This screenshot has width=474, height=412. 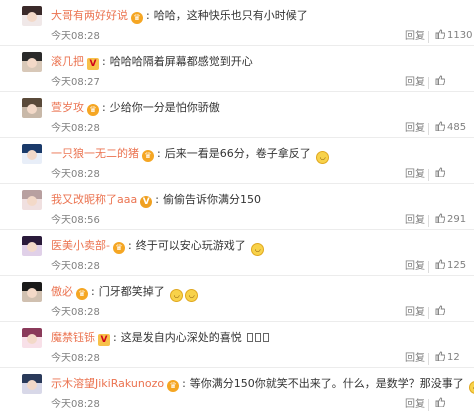 I want to click on username-link: 我又改昵称了aaa, so click(x=94, y=199).